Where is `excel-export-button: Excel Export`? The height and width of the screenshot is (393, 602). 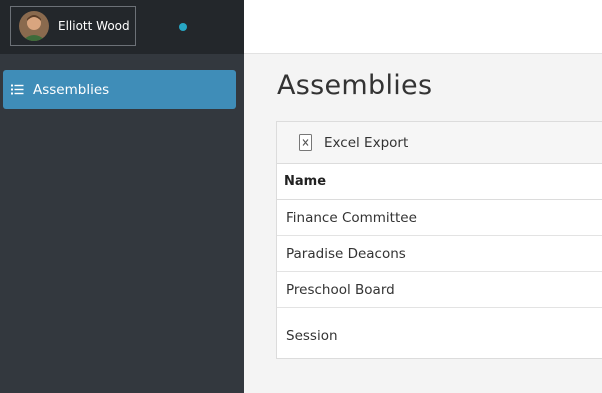
excel-export-button: Excel Export is located at coordinates (353, 142).